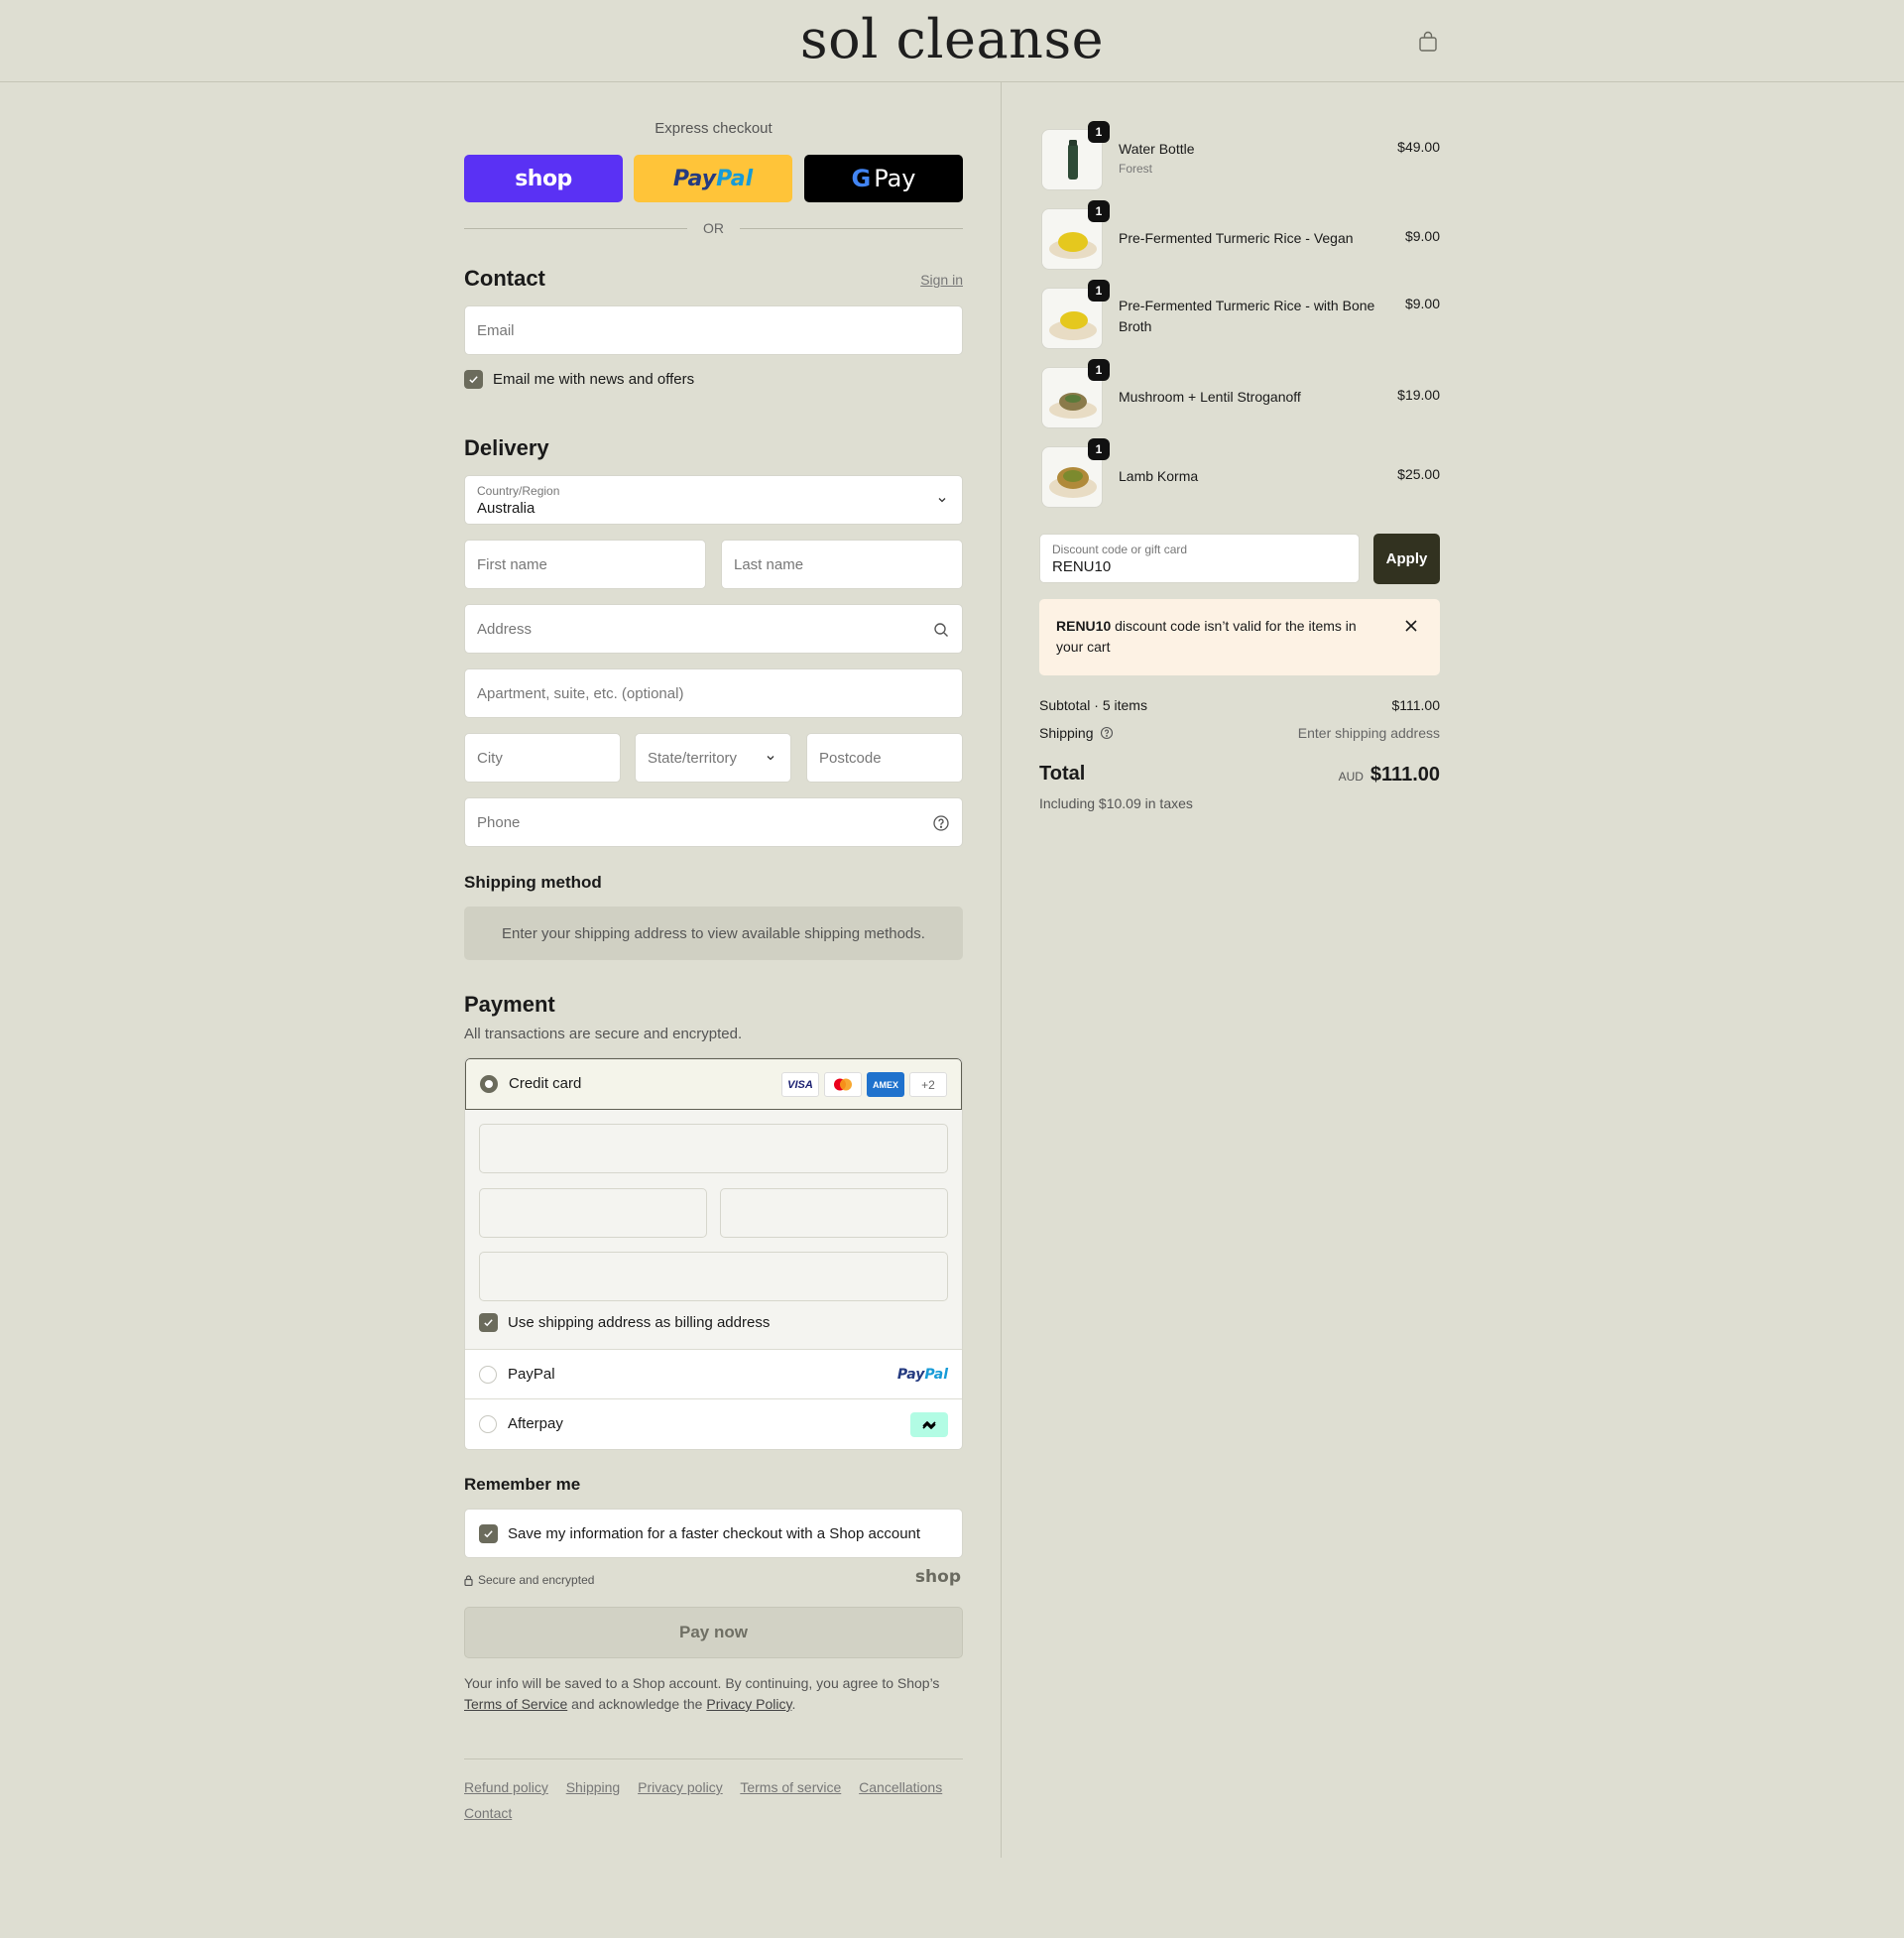 The height and width of the screenshot is (1938, 1904). I want to click on cart-item: 1 Water Bottle Forest $49.00, so click(1239, 155).